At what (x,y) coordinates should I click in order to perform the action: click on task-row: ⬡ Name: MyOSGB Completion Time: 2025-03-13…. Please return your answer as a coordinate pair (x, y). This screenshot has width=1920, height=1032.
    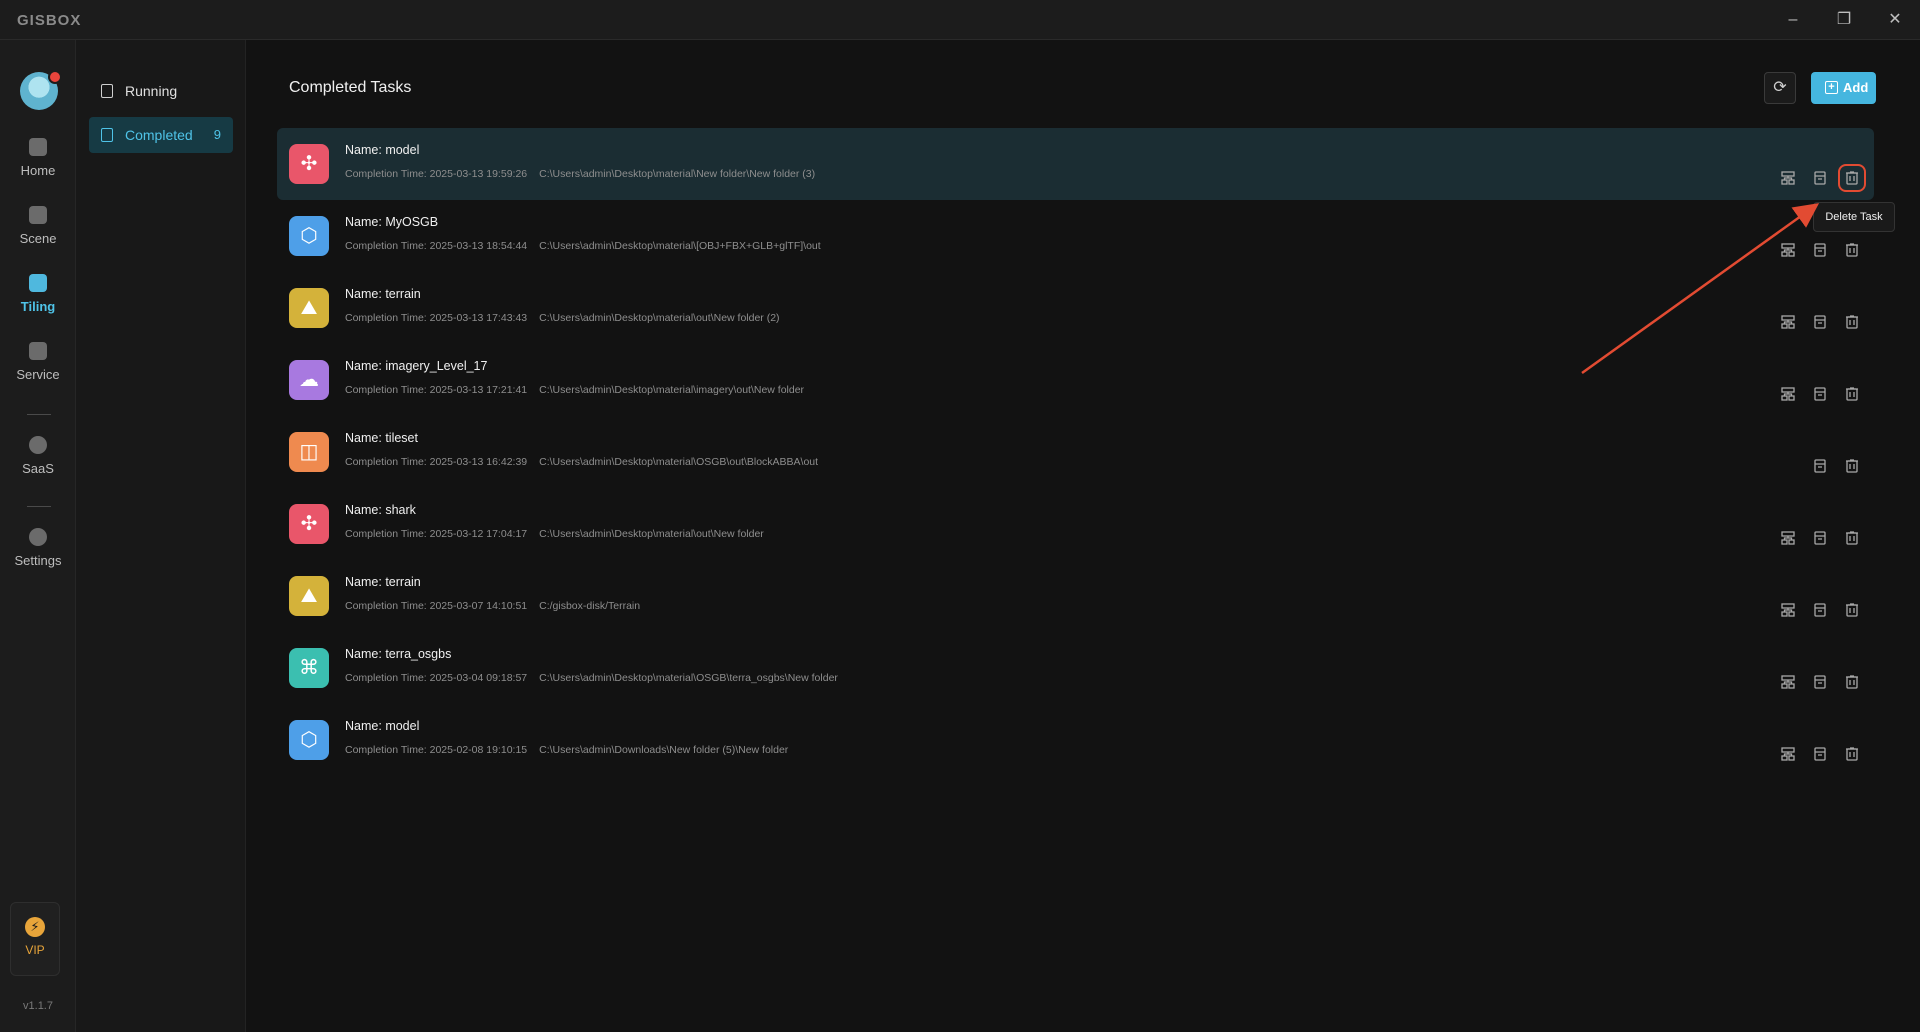
    Looking at the image, I should click on (1075, 236).